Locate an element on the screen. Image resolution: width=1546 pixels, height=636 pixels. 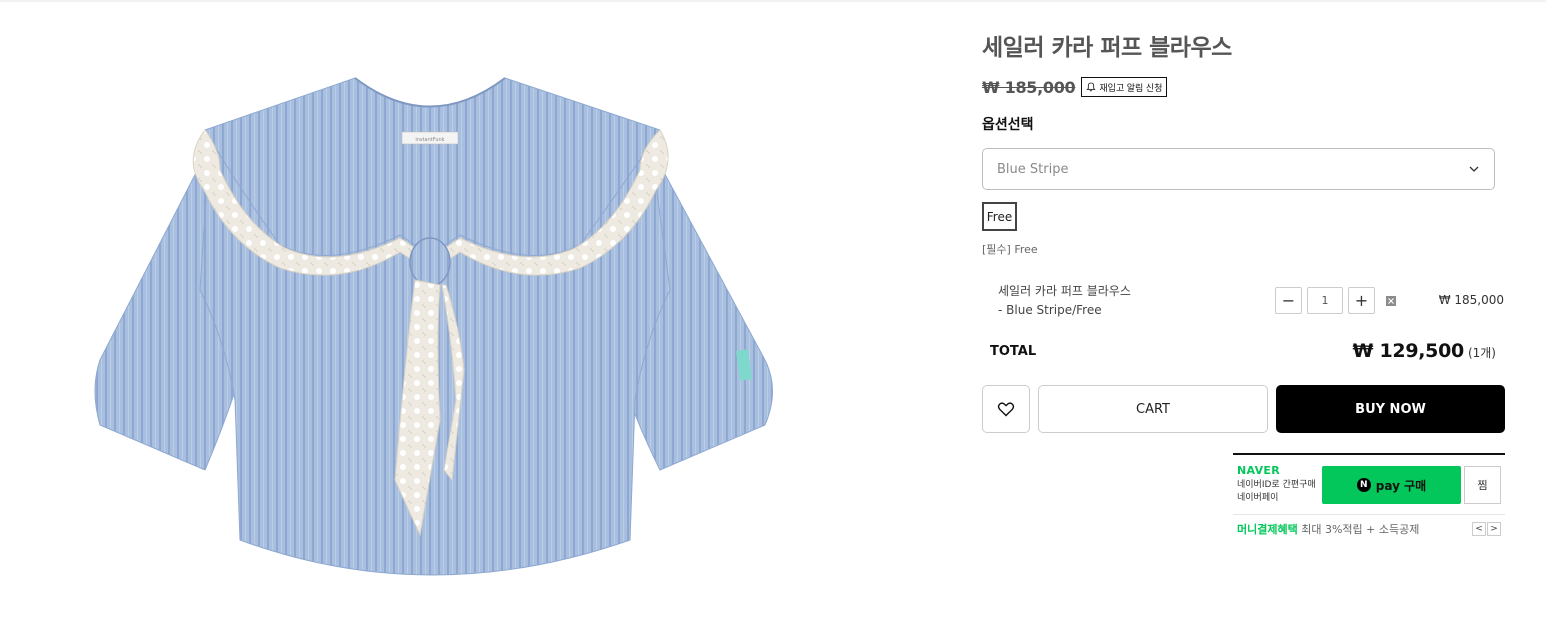
naver-pay-description: 네이버ID로 간편구매 네이버페이 is located at coordinates (1276, 492).